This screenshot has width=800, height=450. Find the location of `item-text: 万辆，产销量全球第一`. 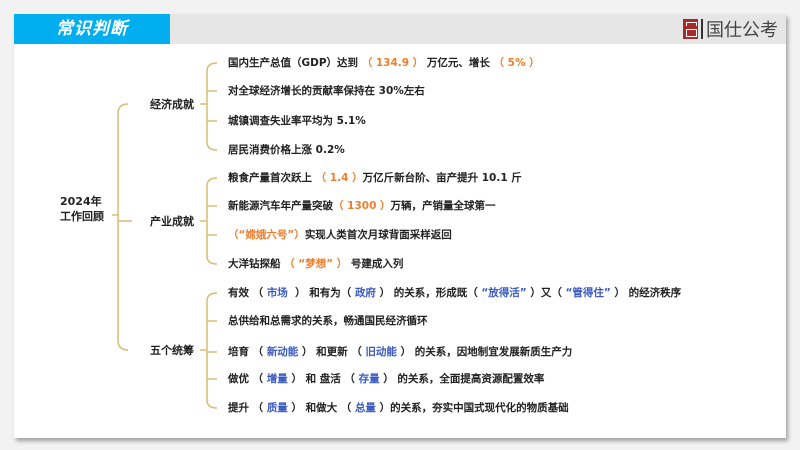

item-text: 万辆，产销量全球第一 is located at coordinates (443, 206).